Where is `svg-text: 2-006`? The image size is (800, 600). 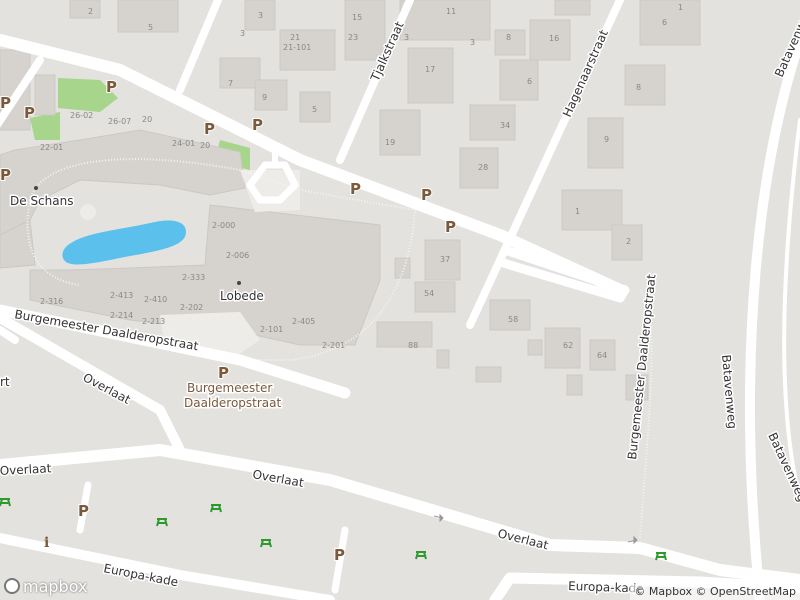
svg-text: 2-006 is located at coordinates (237, 255).